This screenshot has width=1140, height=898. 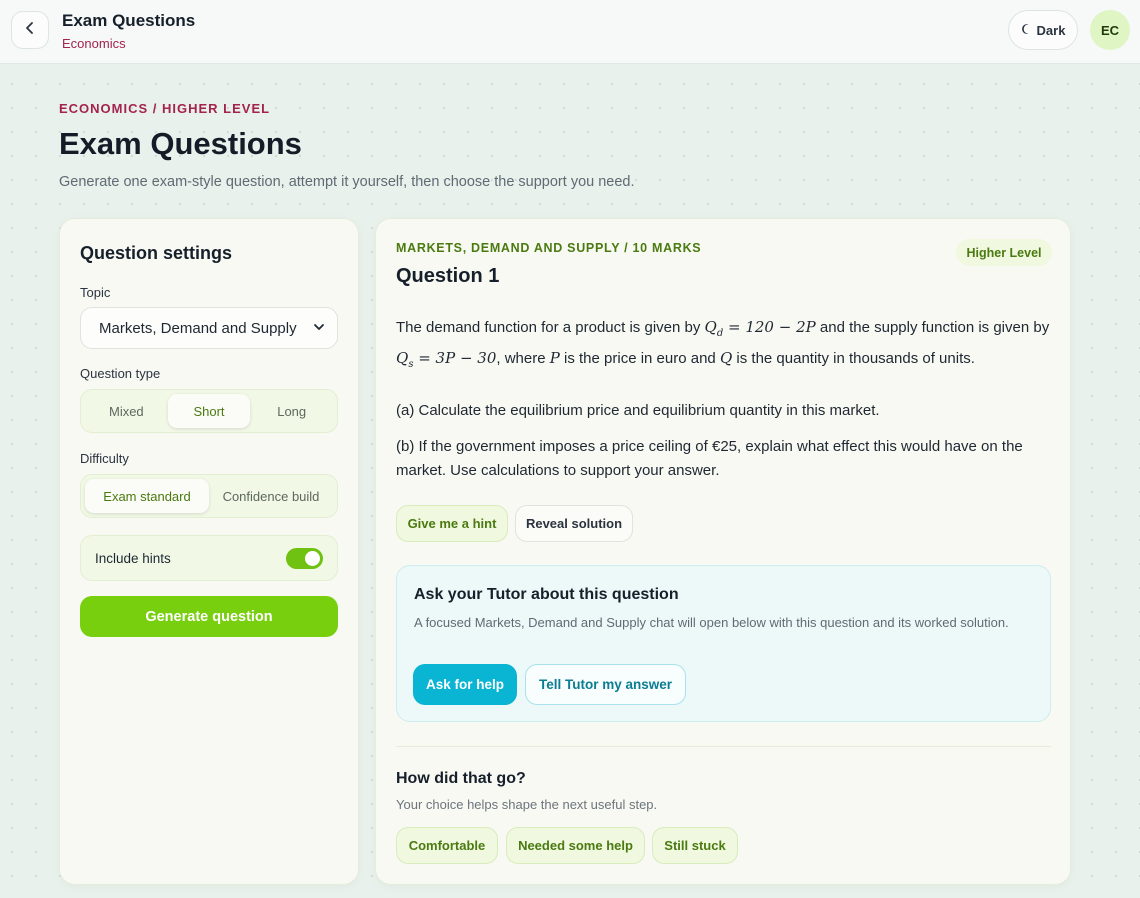 I want to click on avatar: EC, so click(x=1110, y=30).